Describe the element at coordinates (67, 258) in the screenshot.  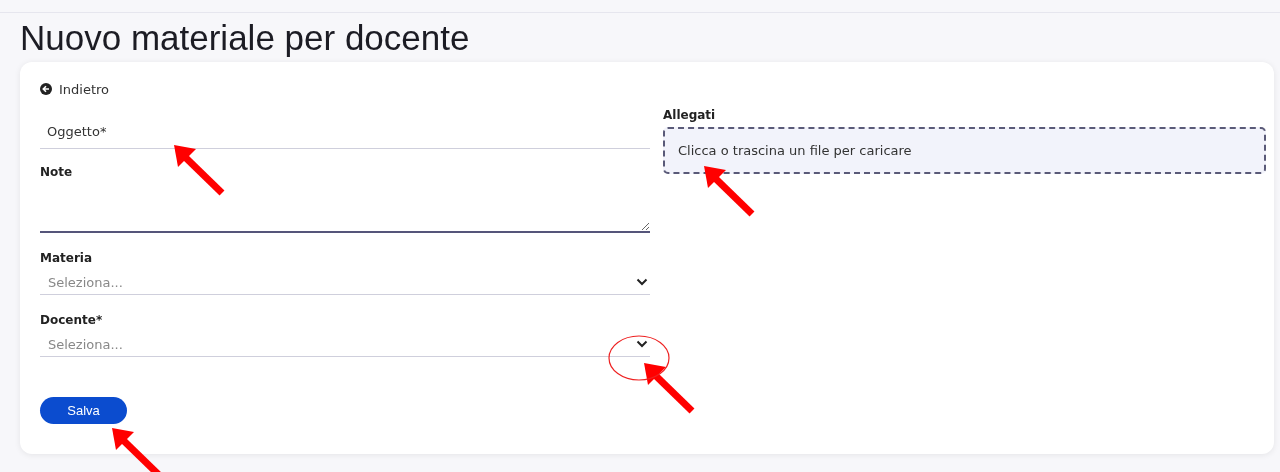
I see `field-label: Materia` at that location.